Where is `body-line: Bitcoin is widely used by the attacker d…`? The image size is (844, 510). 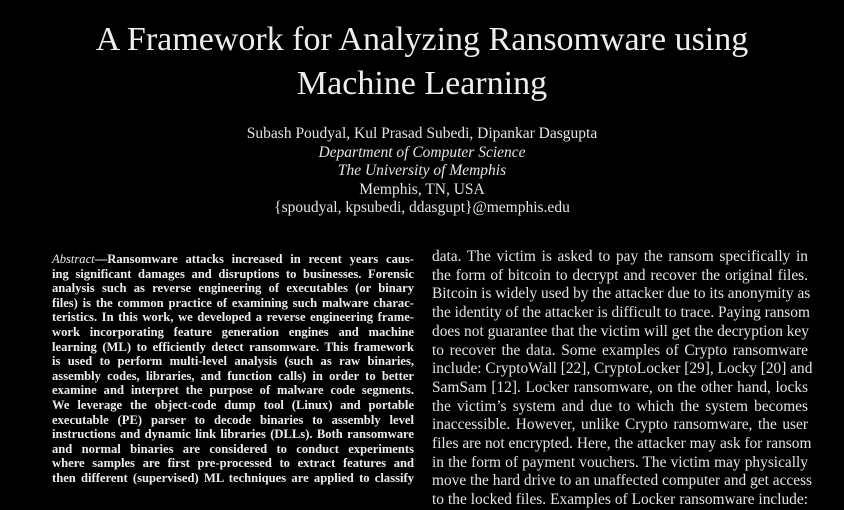 body-line: Bitcoin is widely used by the attacker d… is located at coordinates (621, 294).